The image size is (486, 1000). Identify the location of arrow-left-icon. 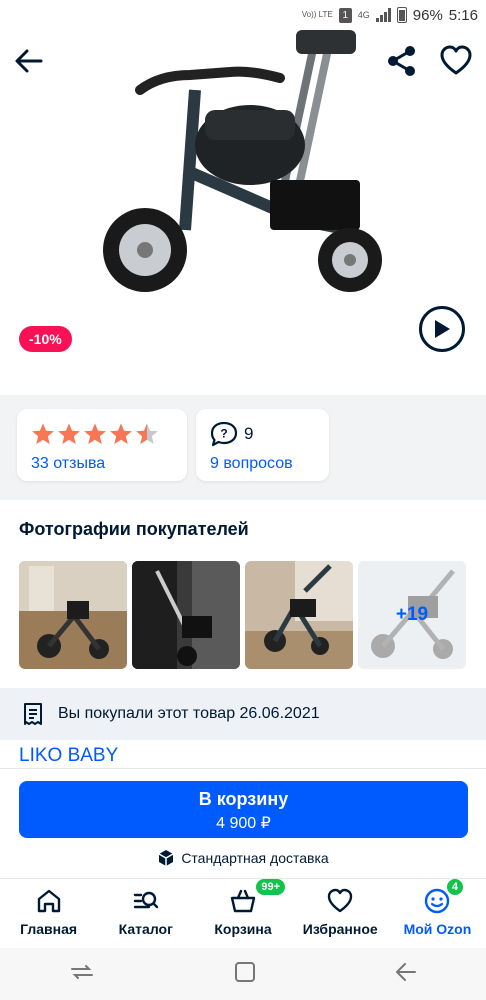
(29, 61).